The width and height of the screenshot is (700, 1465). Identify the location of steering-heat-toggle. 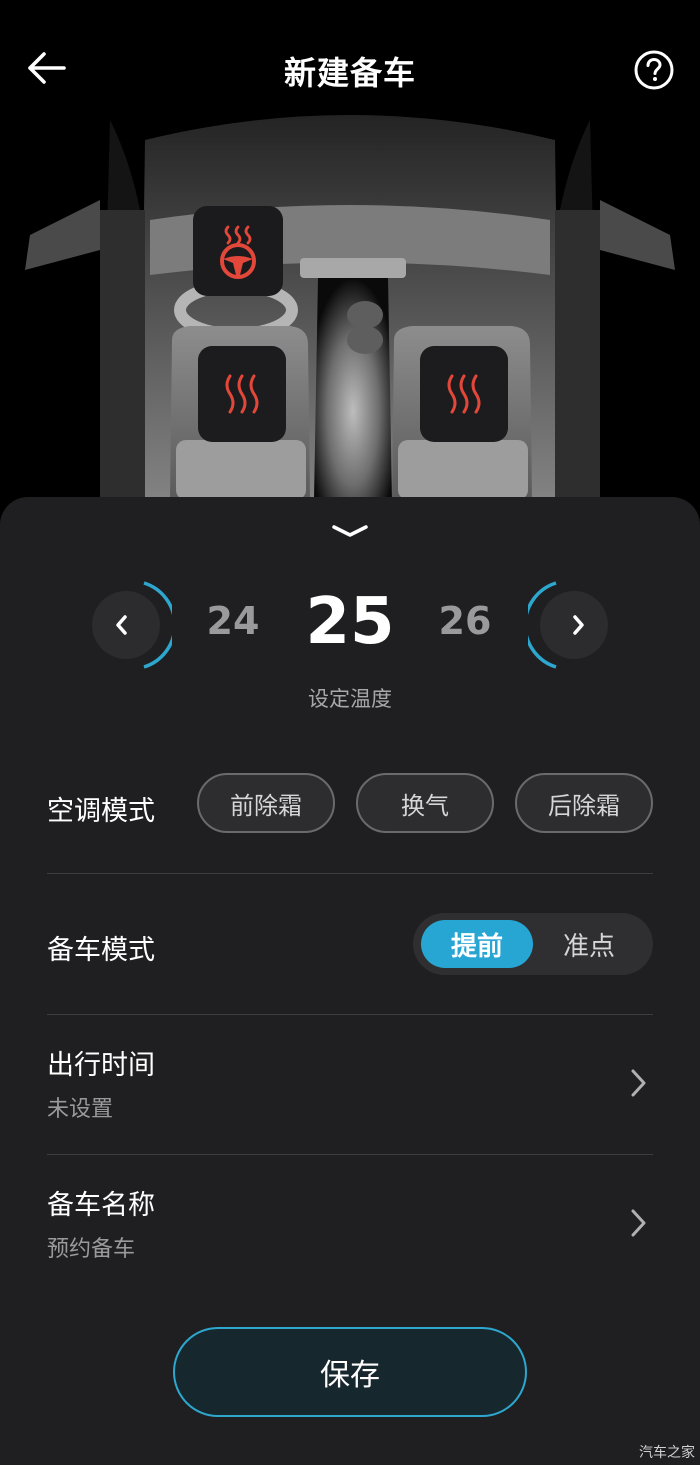
(238, 251).